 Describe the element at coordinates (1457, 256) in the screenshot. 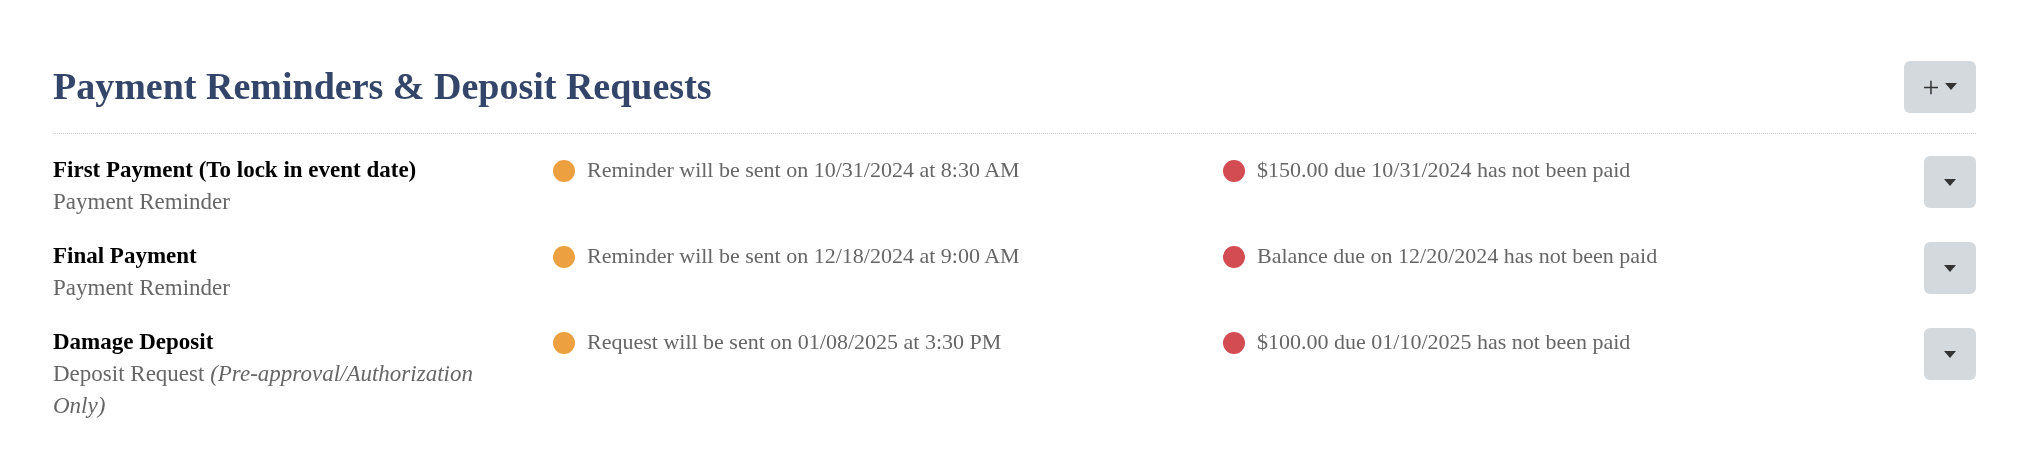

I see `status-text: Balance due on 12/20/2024 has not been paid` at that location.